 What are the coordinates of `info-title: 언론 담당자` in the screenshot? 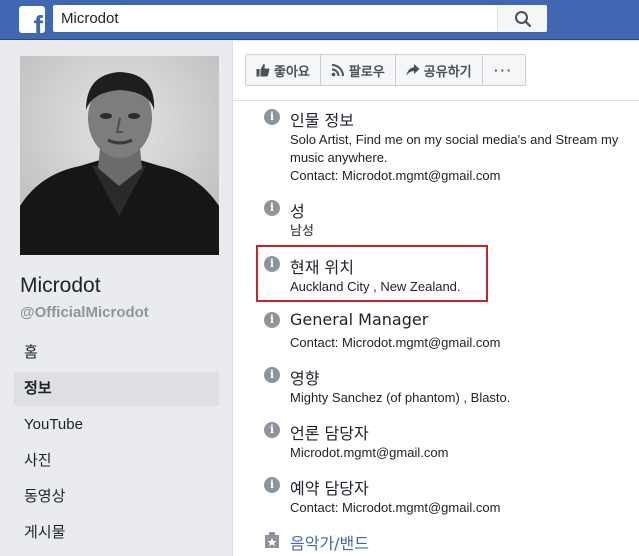 It's located at (329, 433).